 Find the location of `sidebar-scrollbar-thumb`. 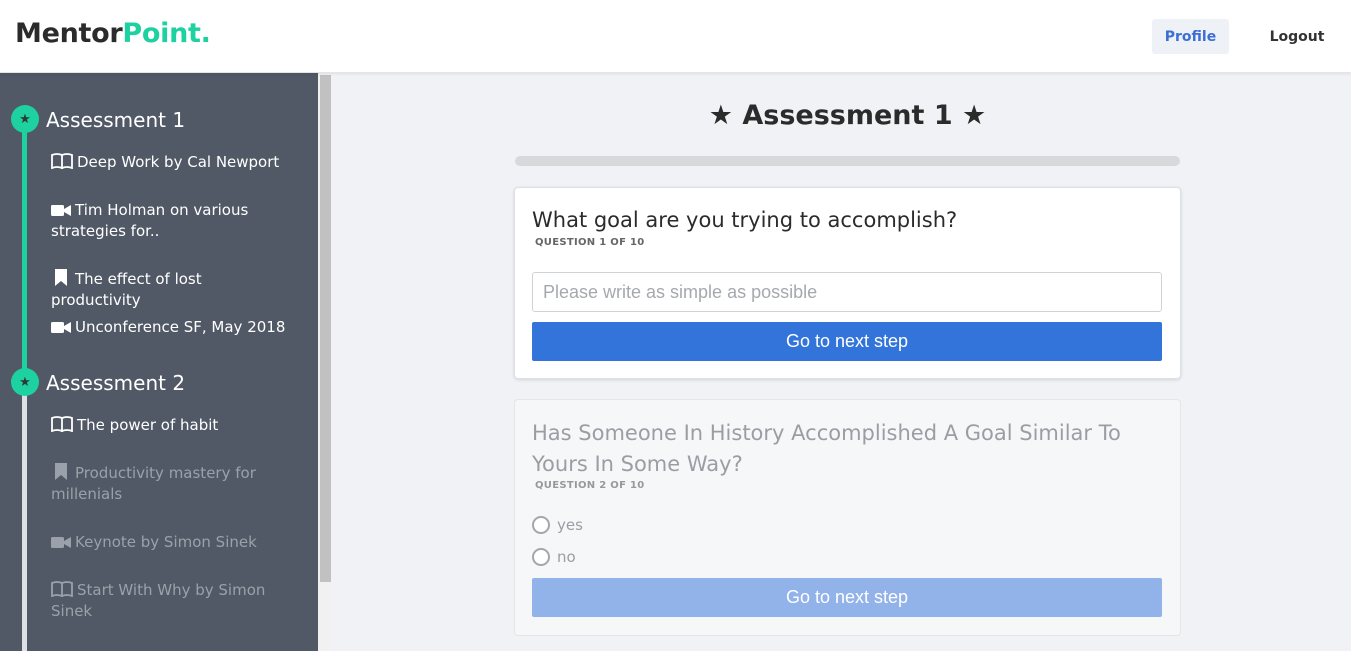

sidebar-scrollbar-thumb is located at coordinates (325, 328).